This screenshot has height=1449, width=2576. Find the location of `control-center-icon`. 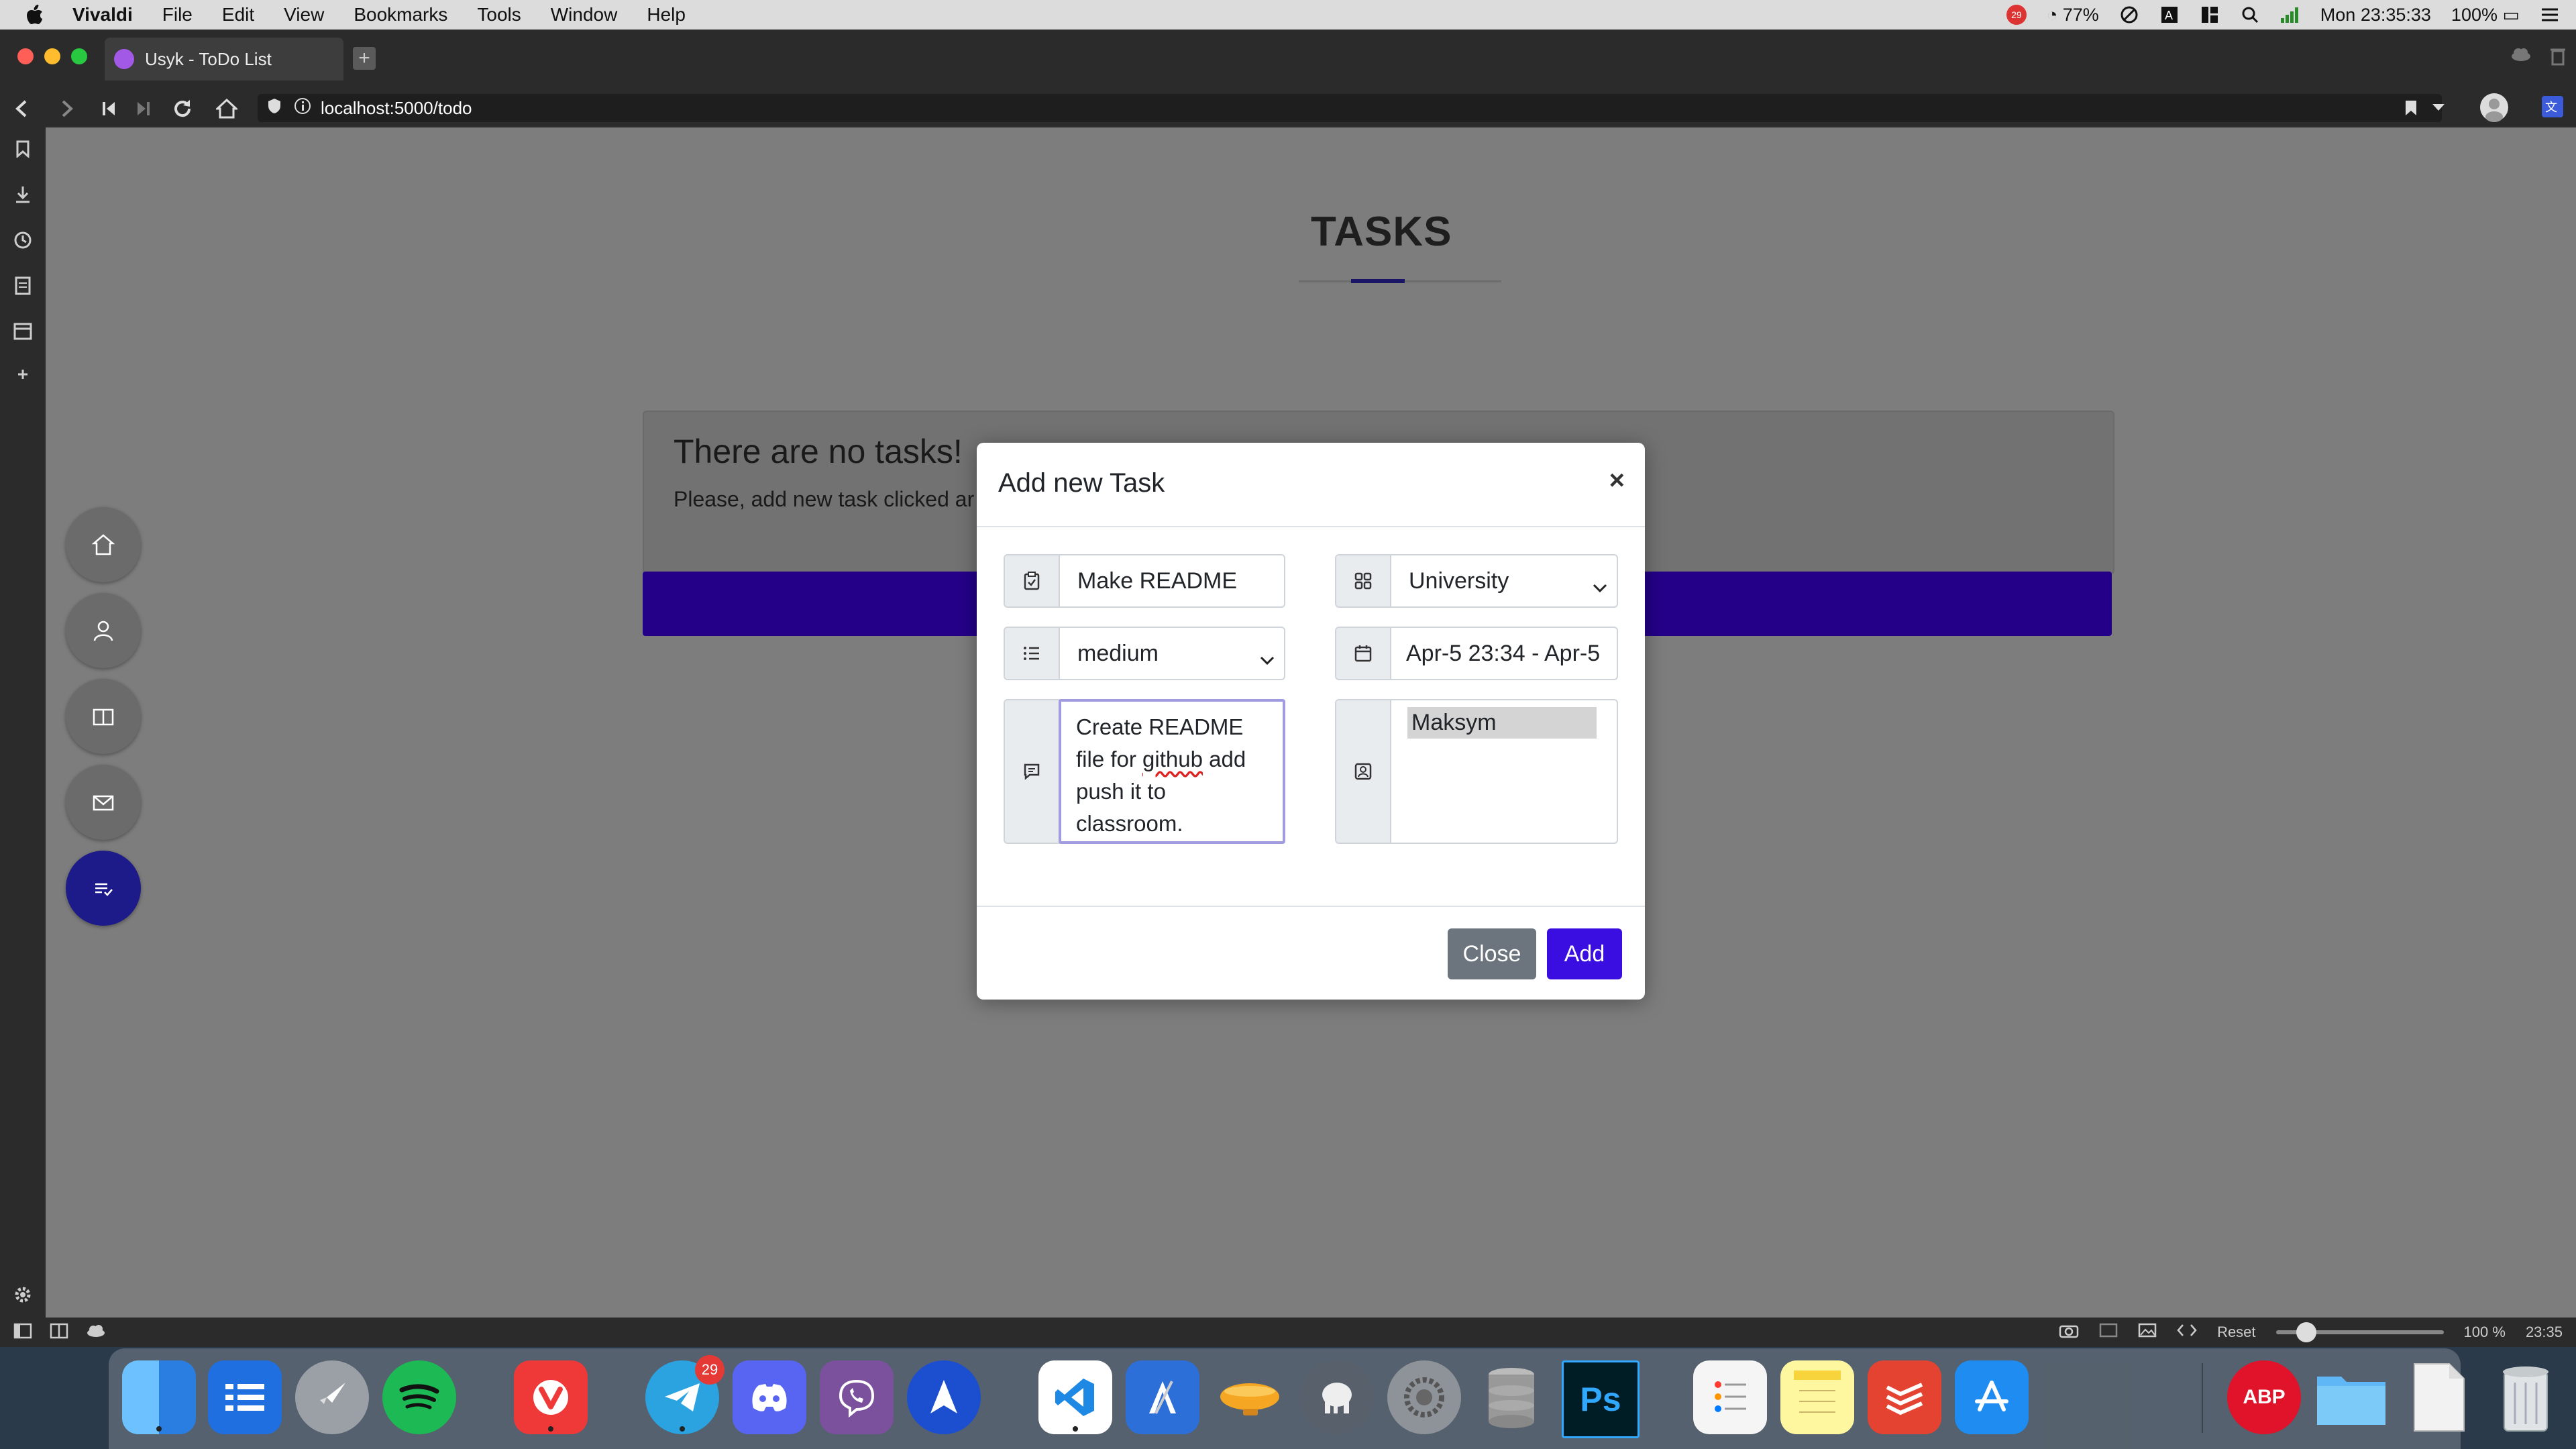

control-center-icon is located at coordinates (2550, 15).